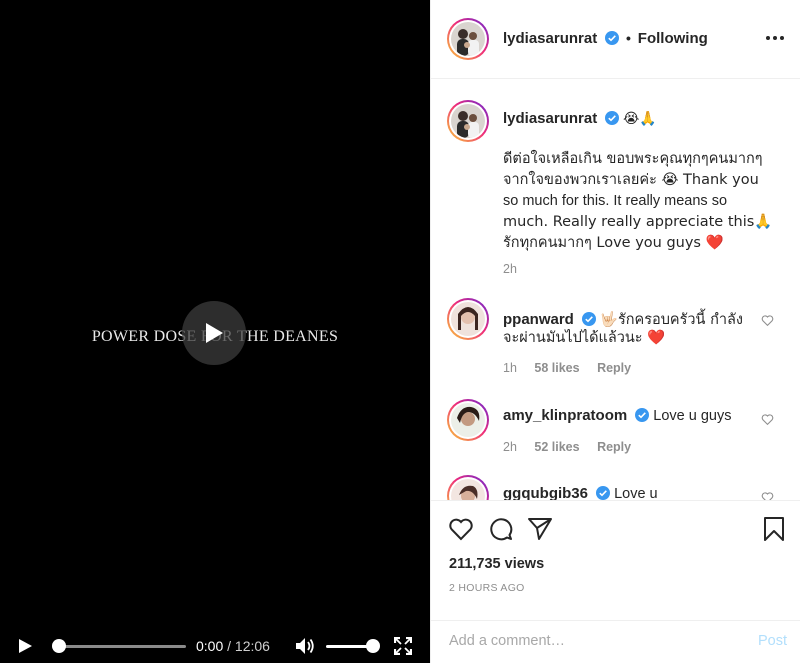  I want to click on comment-username: amy_klinpratoom, so click(565, 415).